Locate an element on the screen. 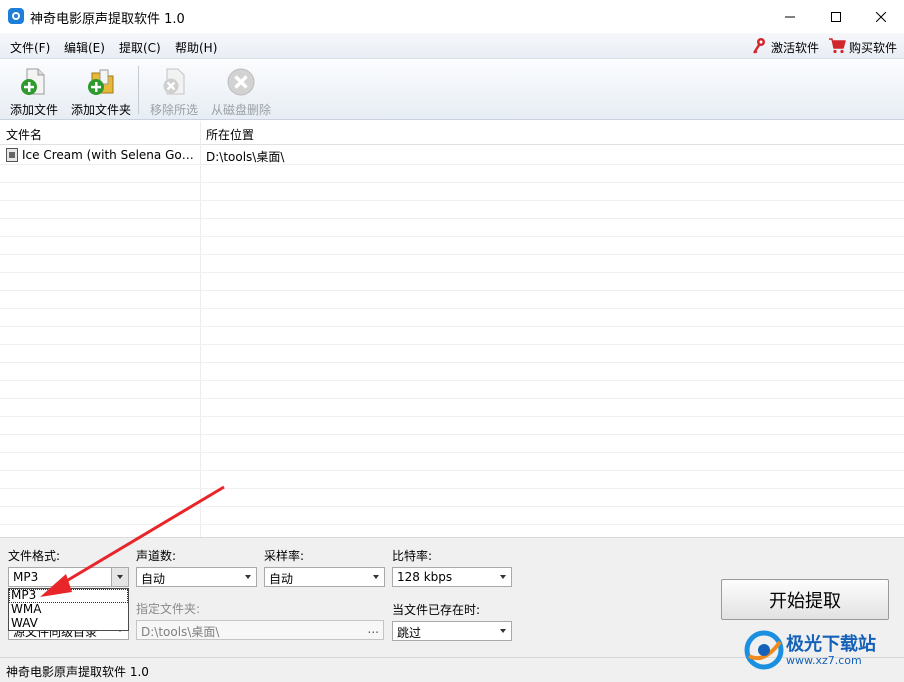  add-file-label: 添加文件 is located at coordinates (33, 110).